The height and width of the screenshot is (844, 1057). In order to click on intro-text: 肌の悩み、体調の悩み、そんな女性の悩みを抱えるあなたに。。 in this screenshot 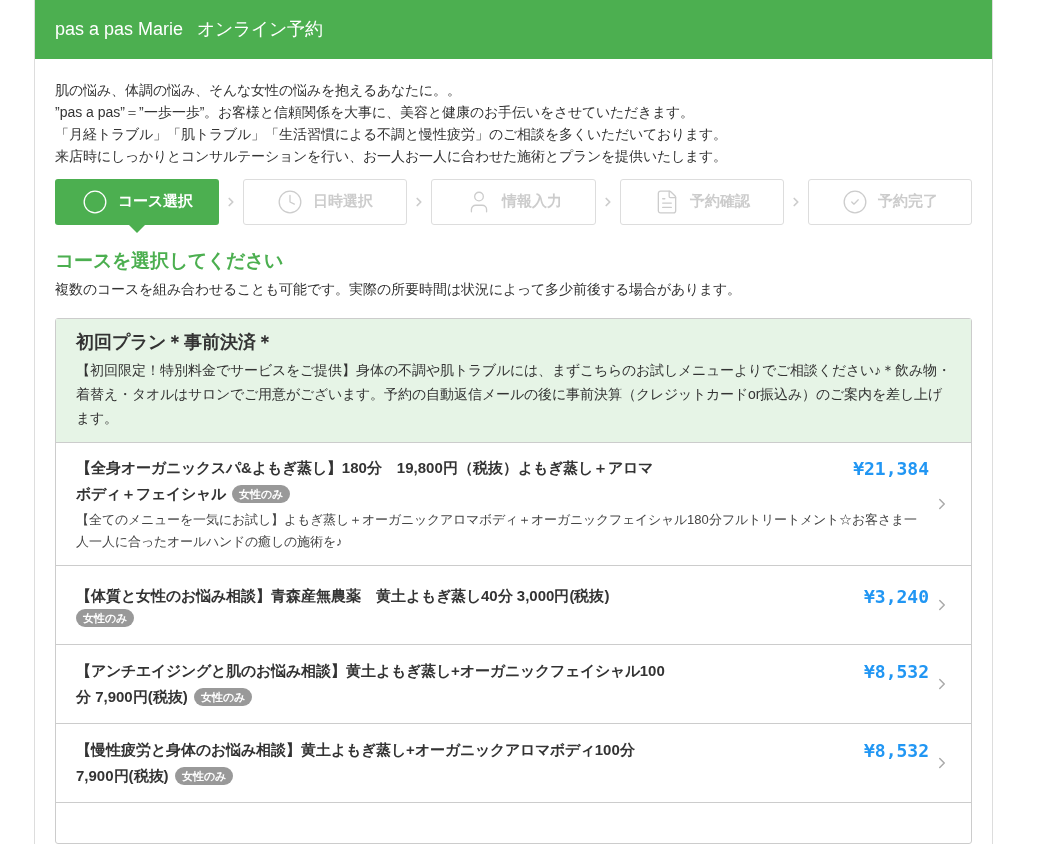, I will do `click(258, 90)`.